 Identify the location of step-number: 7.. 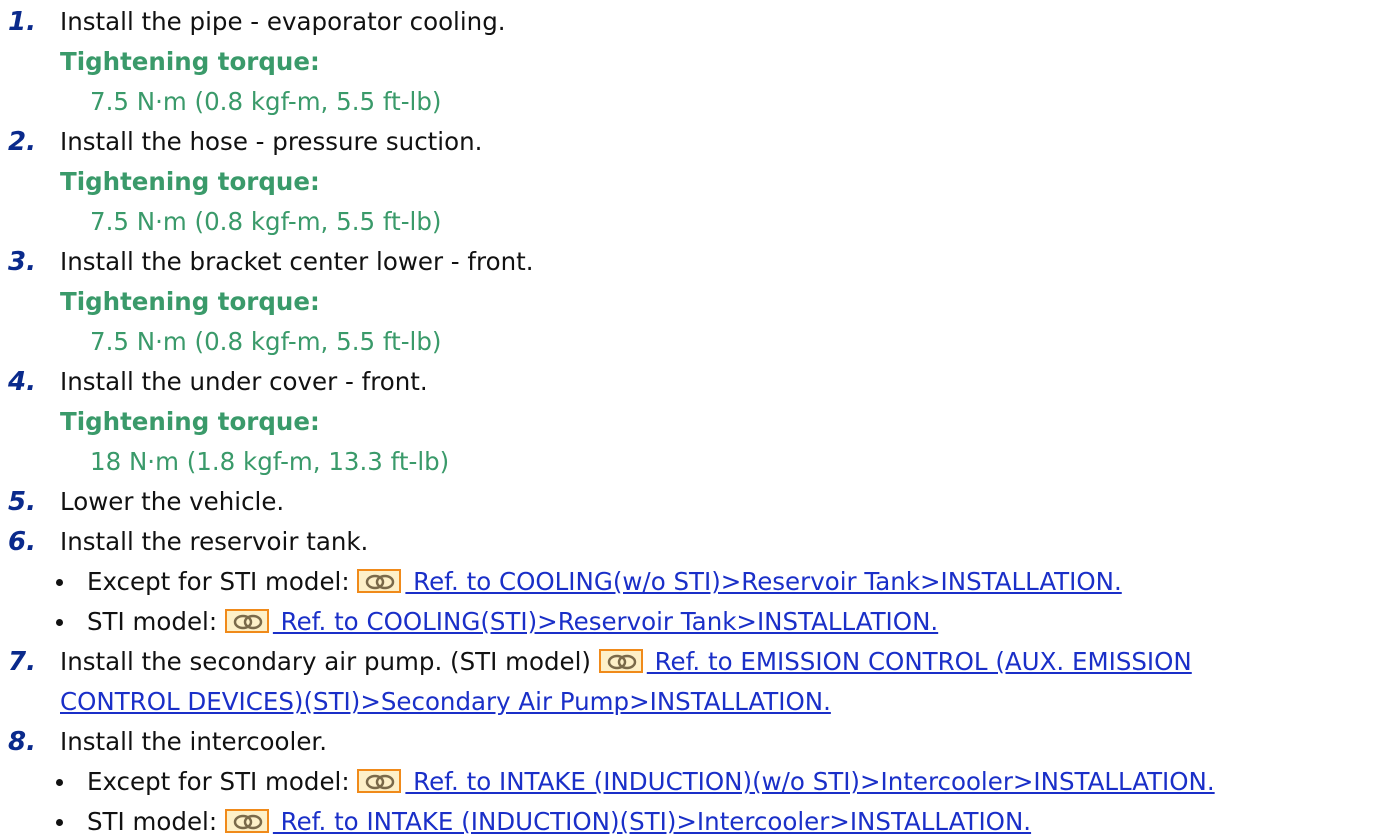
(22, 662).